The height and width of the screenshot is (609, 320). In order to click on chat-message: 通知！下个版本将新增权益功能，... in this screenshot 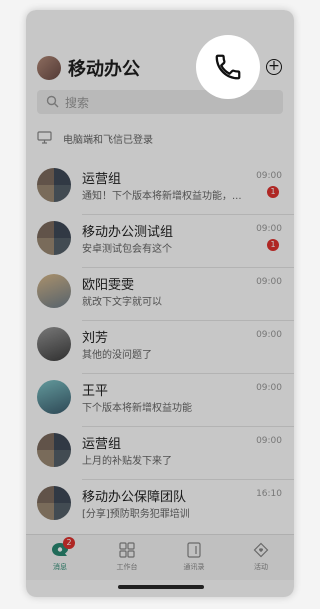, I will do `click(162, 196)`.